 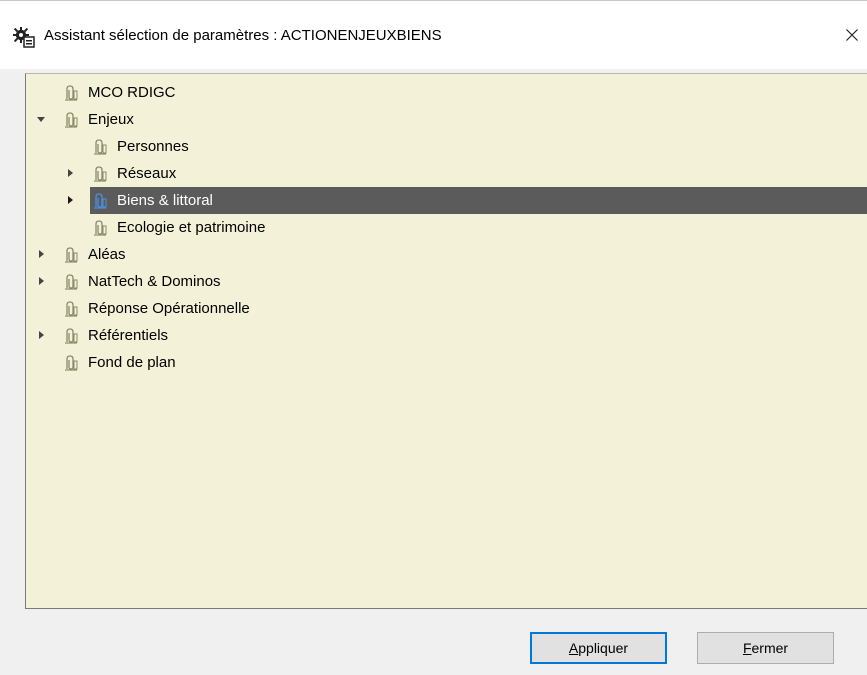 I want to click on tree-item-label: Réseaux, so click(x=147, y=173).